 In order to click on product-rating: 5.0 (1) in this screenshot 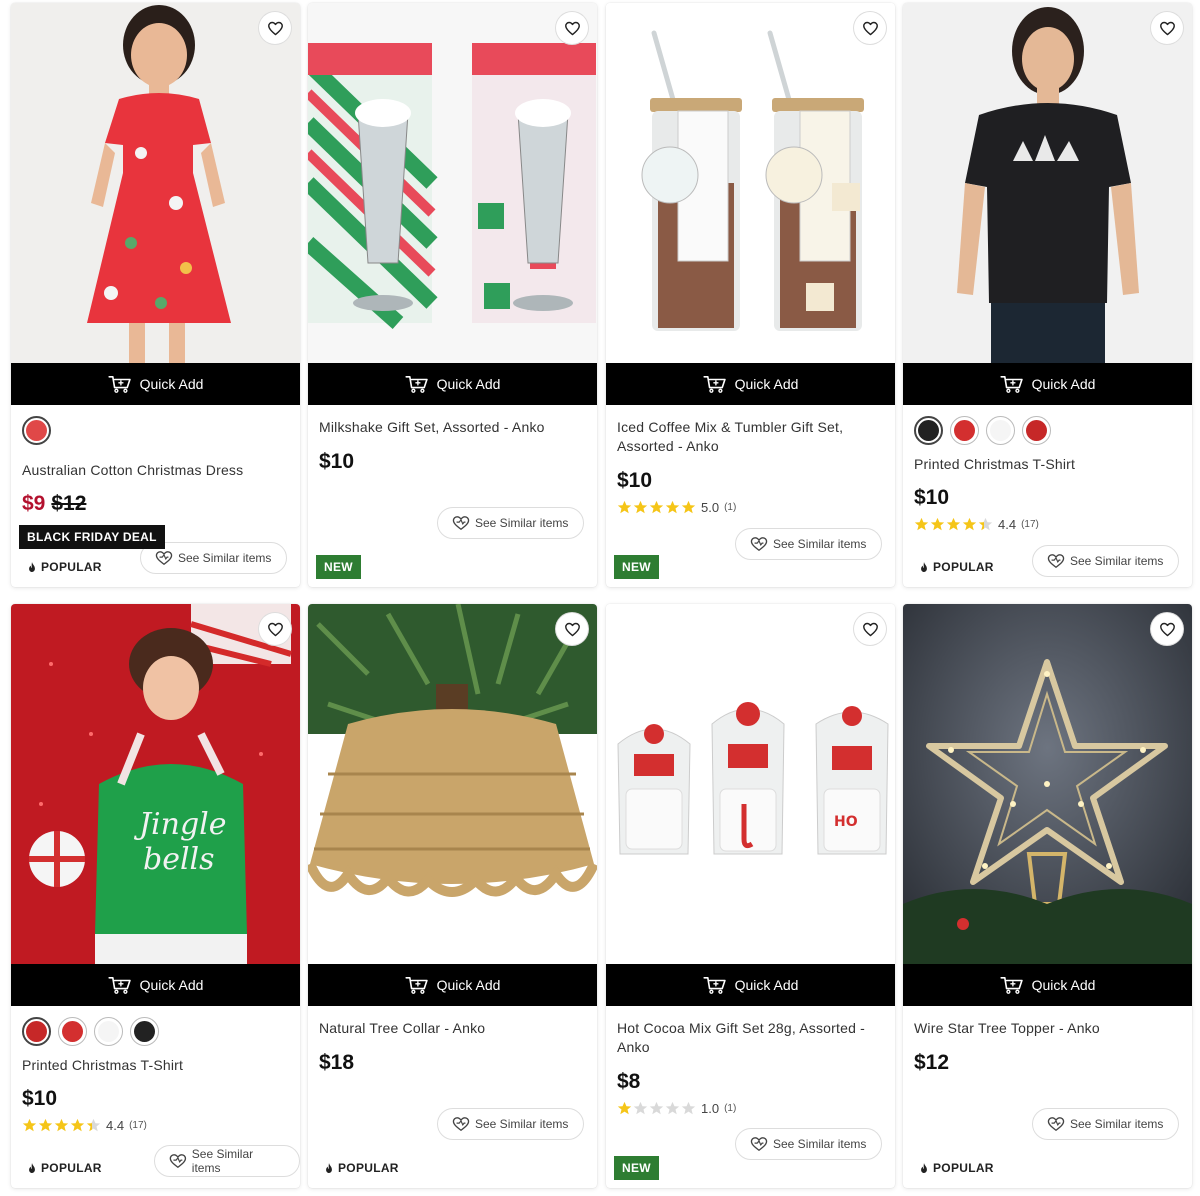, I will do `click(750, 507)`.